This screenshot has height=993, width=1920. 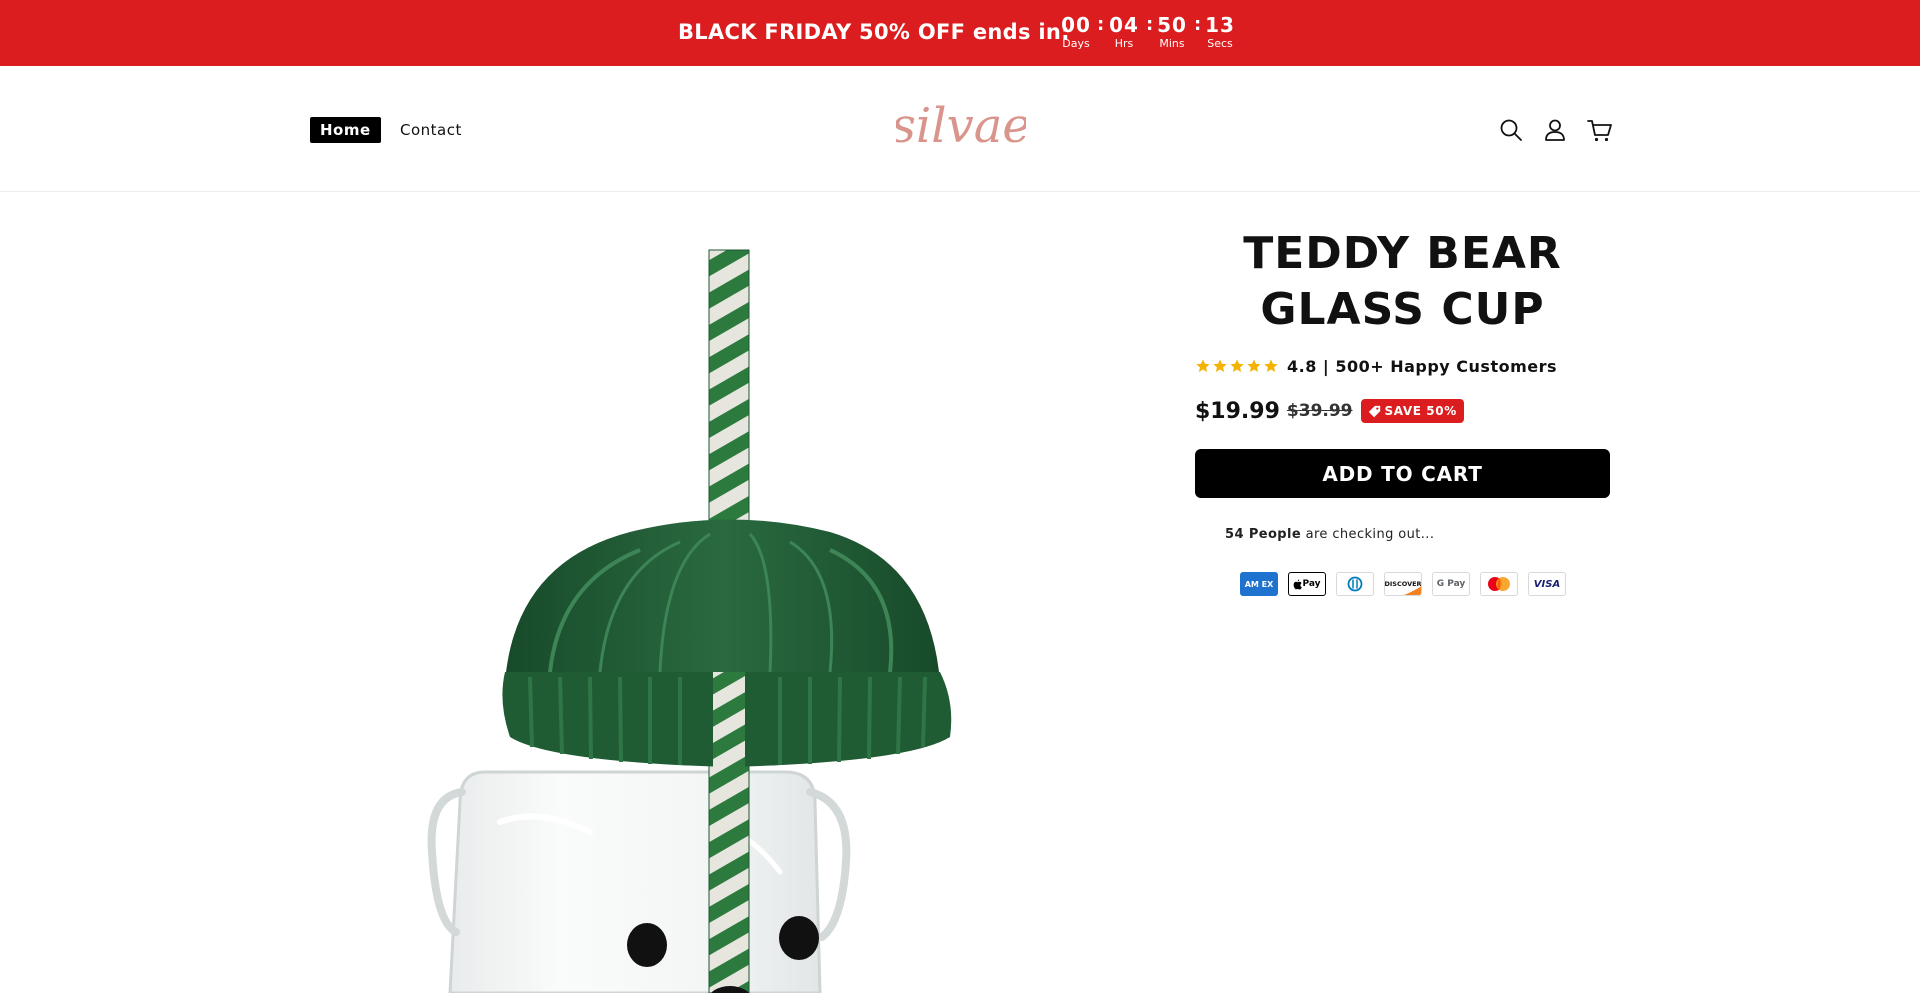 I want to click on countdown-hours: 04 Hrs, so click(x=1124, y=32).